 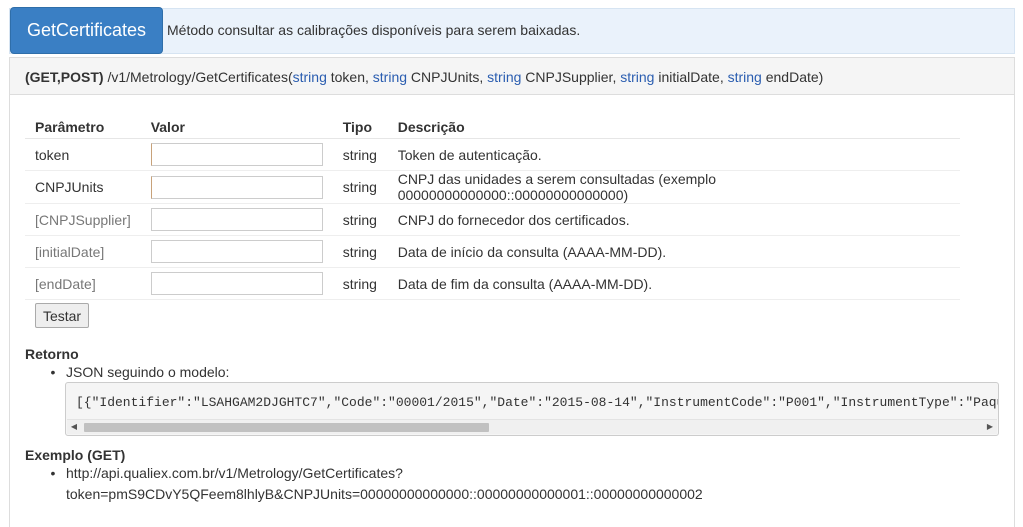 I want to click on token-input, so click(x=236, y=154).